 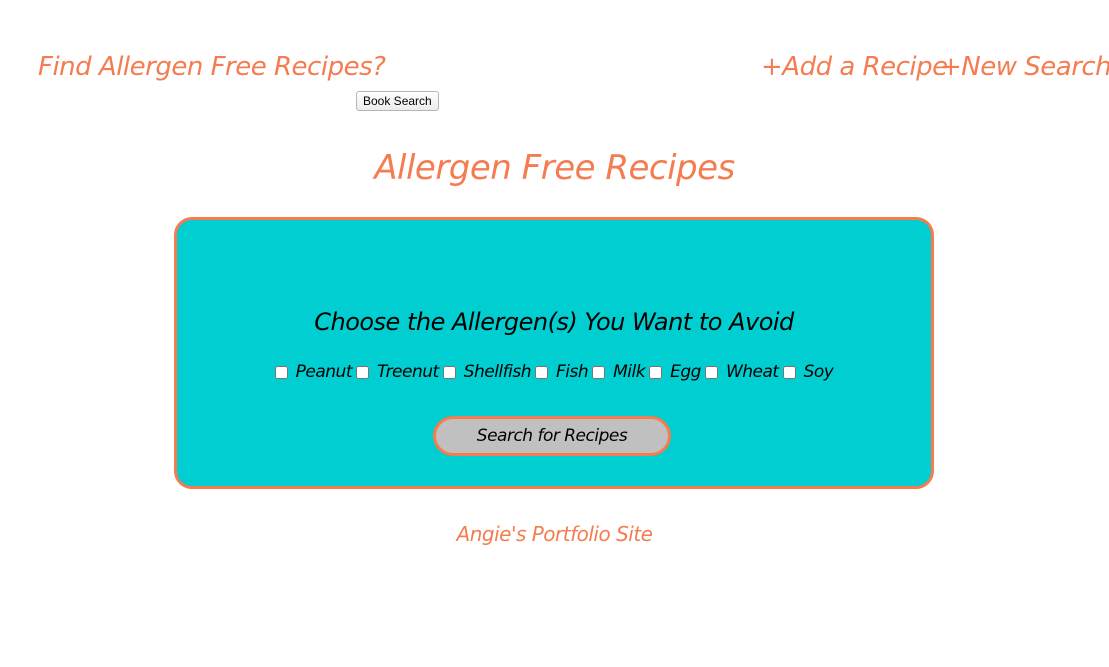 What do you see at coordinates (541, 372) in the screenshot?
I see `fish-checkbox` at bounding box center [541, 372].